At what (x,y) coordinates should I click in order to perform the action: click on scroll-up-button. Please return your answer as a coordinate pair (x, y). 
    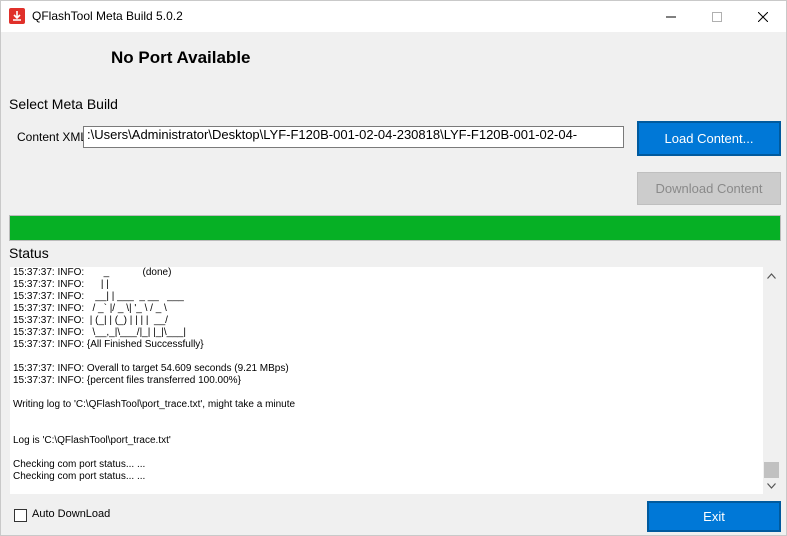
    Looking at the image, I should click on (771, 275).